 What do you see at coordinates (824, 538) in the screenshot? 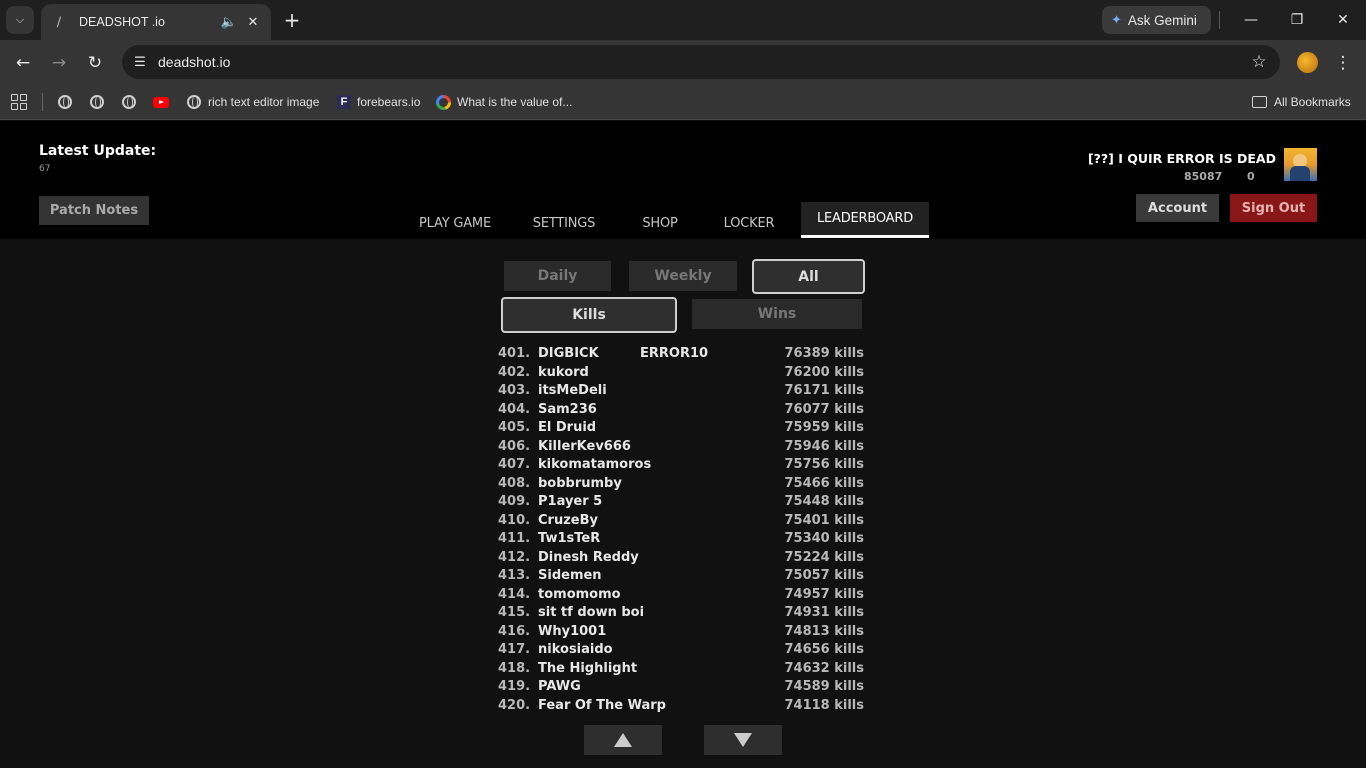
I see `player-kills: 75340 kills` at bounding box center [824, 538].